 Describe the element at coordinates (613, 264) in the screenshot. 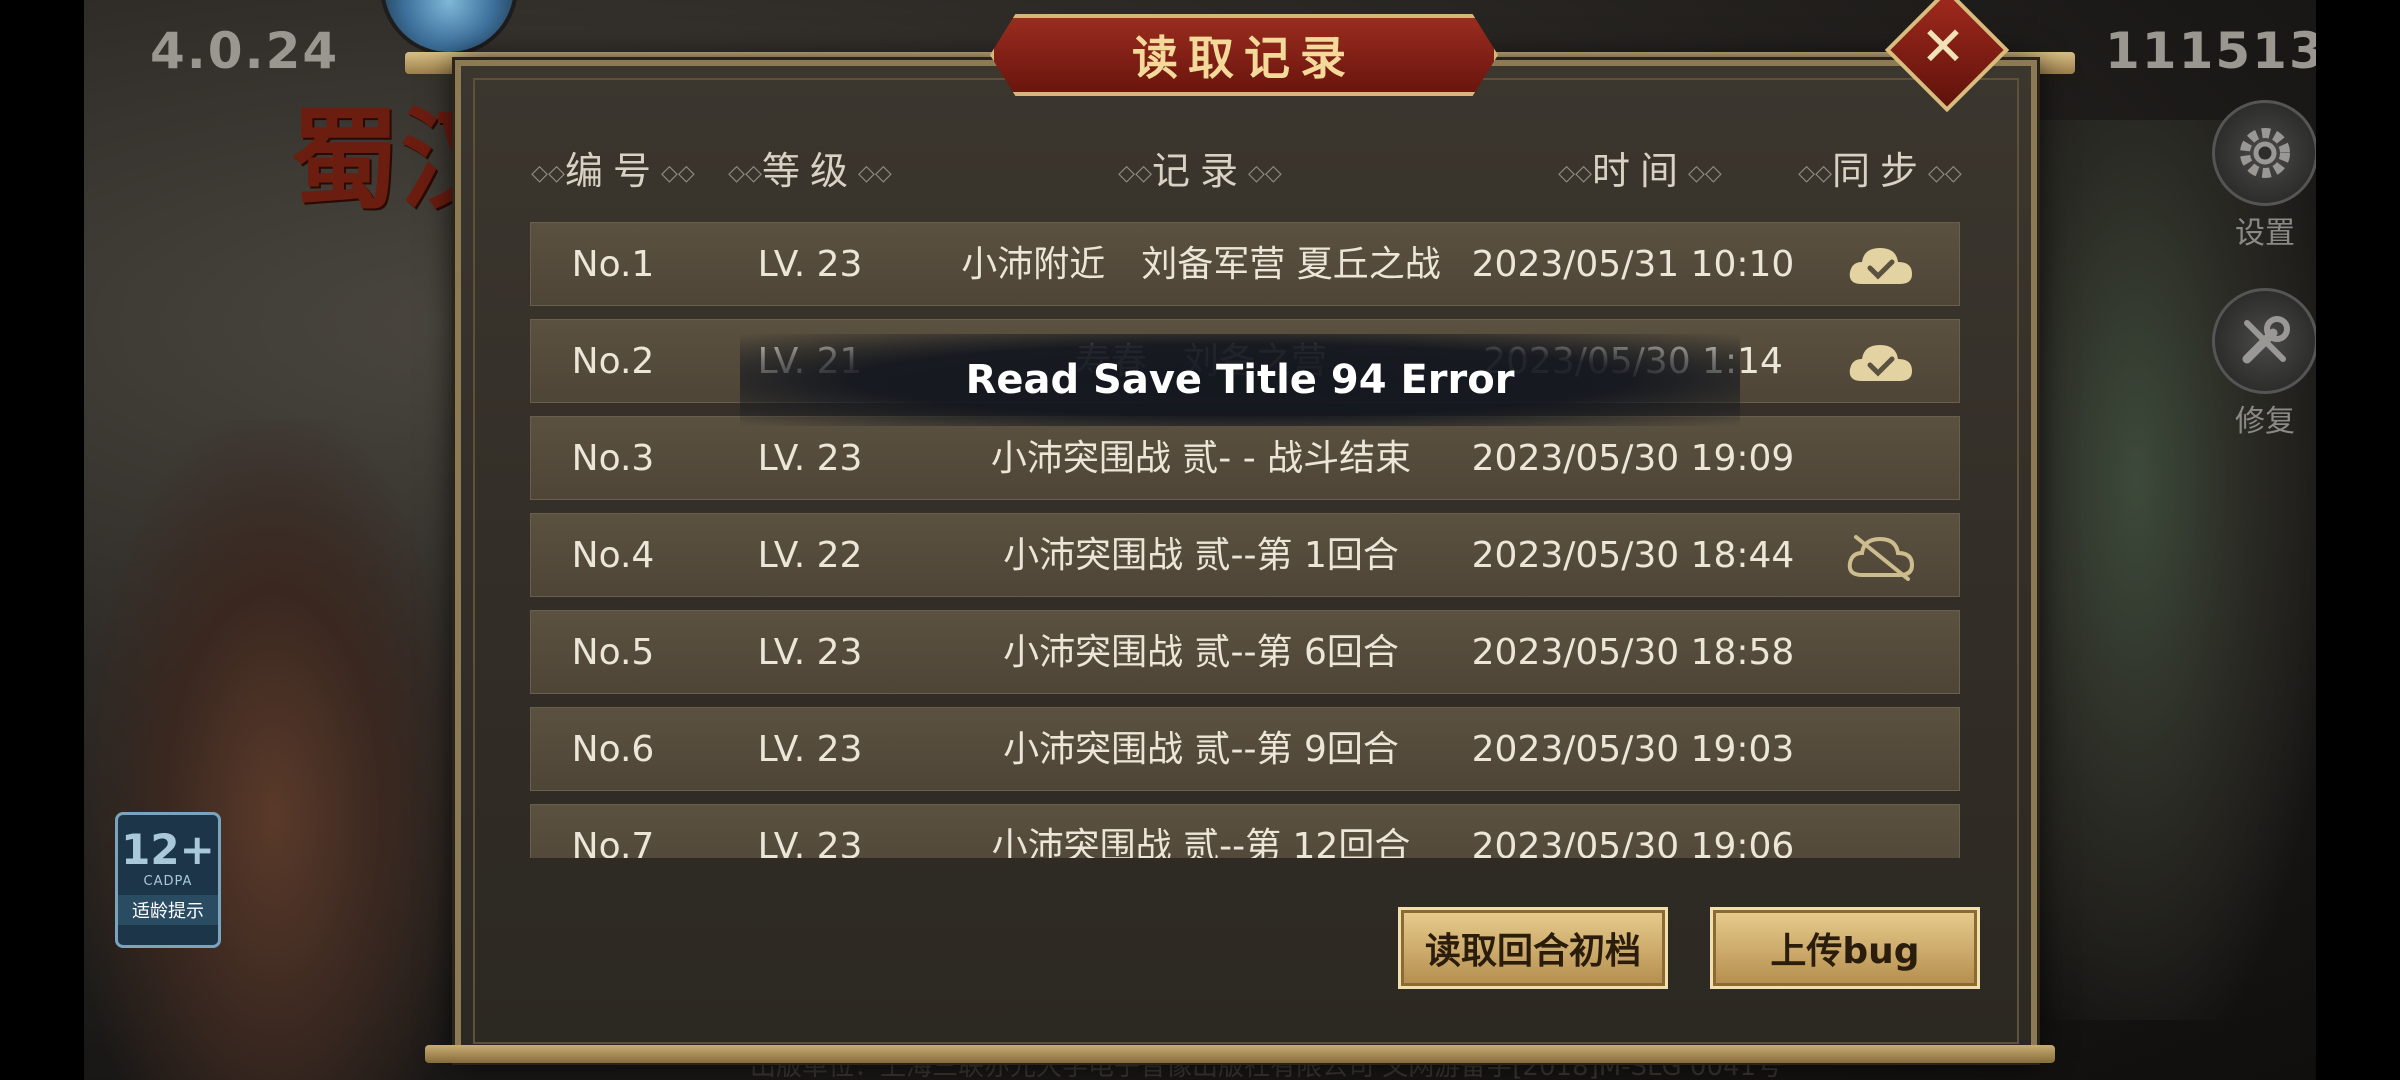

I see `record-number: No.1` at that location.